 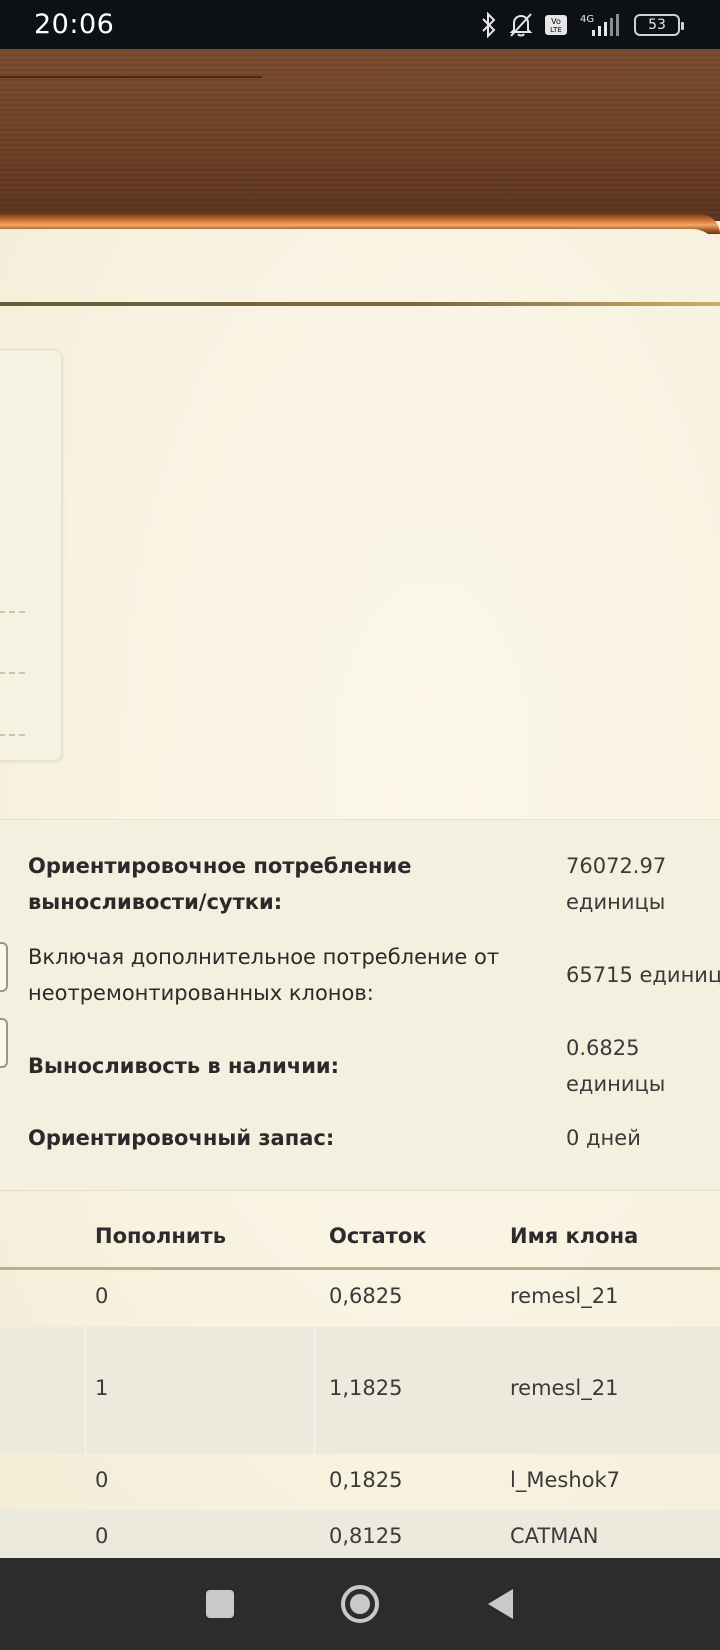 I want to click on stamina-available-label: Выносливость в наличии:, so click(x=184, y=1066).